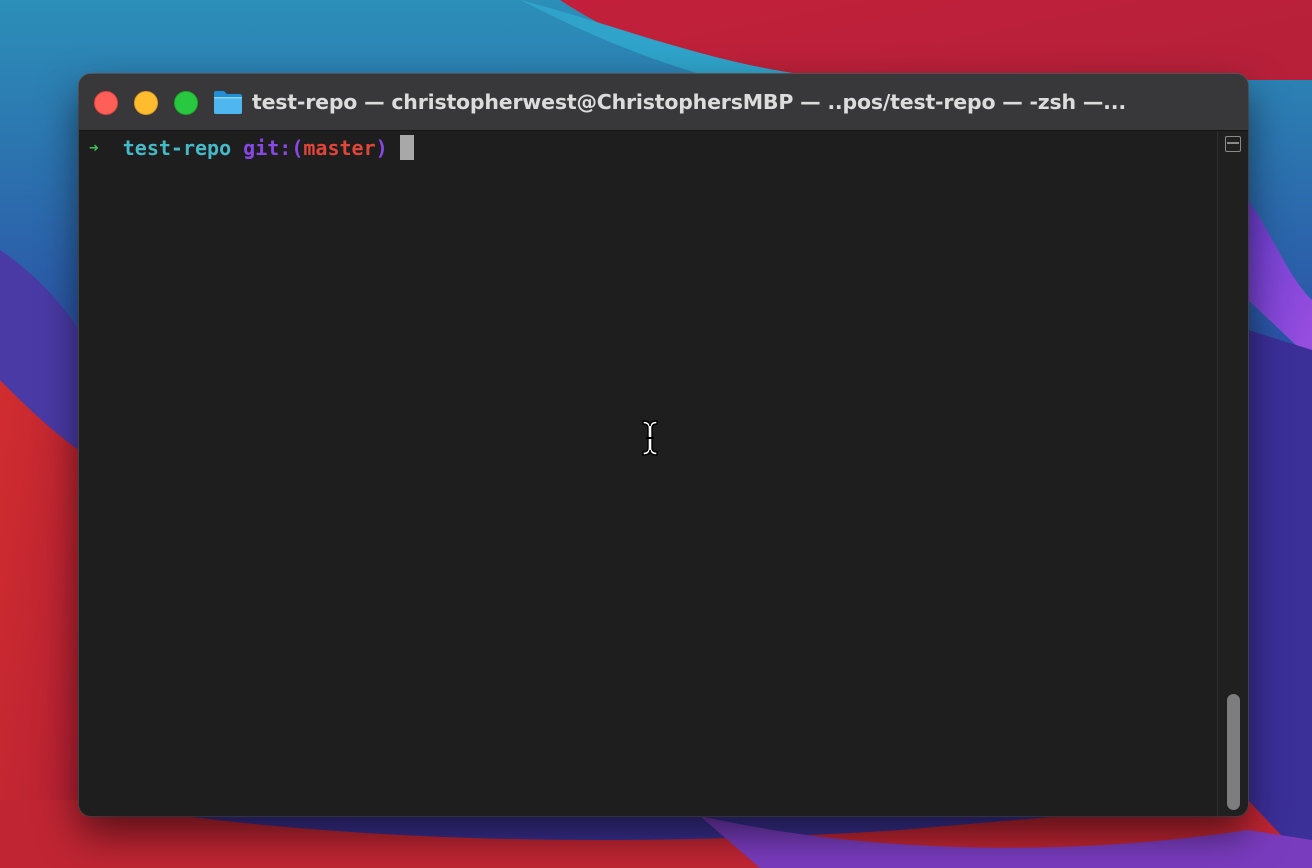 This screenshot has width=1312, height=868. I want to click on minimize-button, so click(146, 103).